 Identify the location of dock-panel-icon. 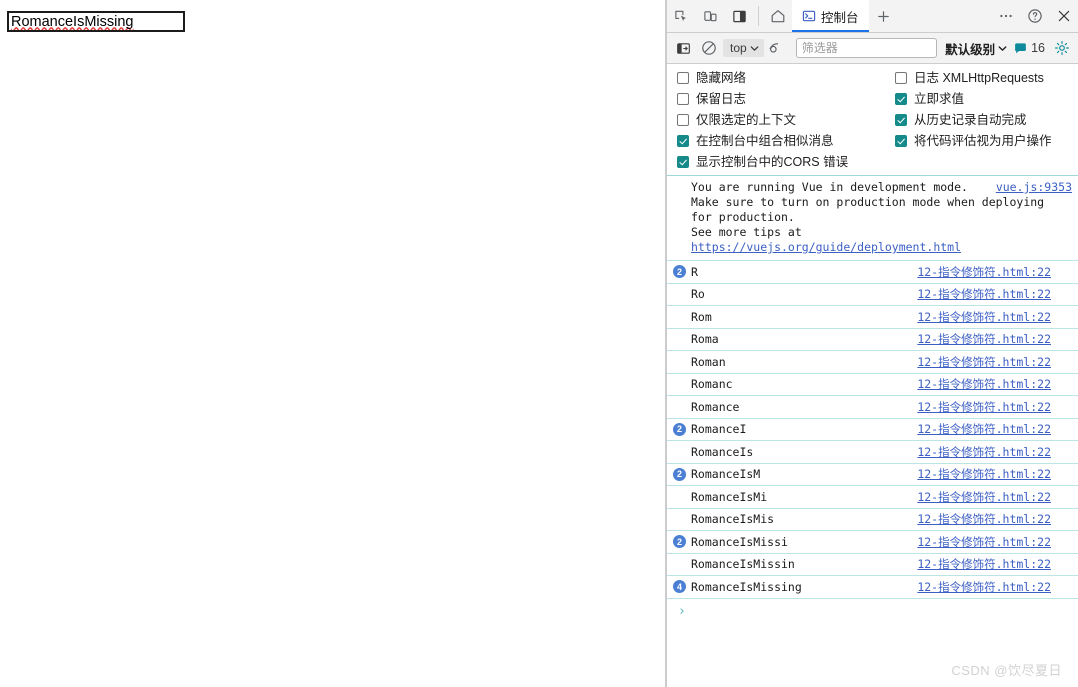
(739, 16).